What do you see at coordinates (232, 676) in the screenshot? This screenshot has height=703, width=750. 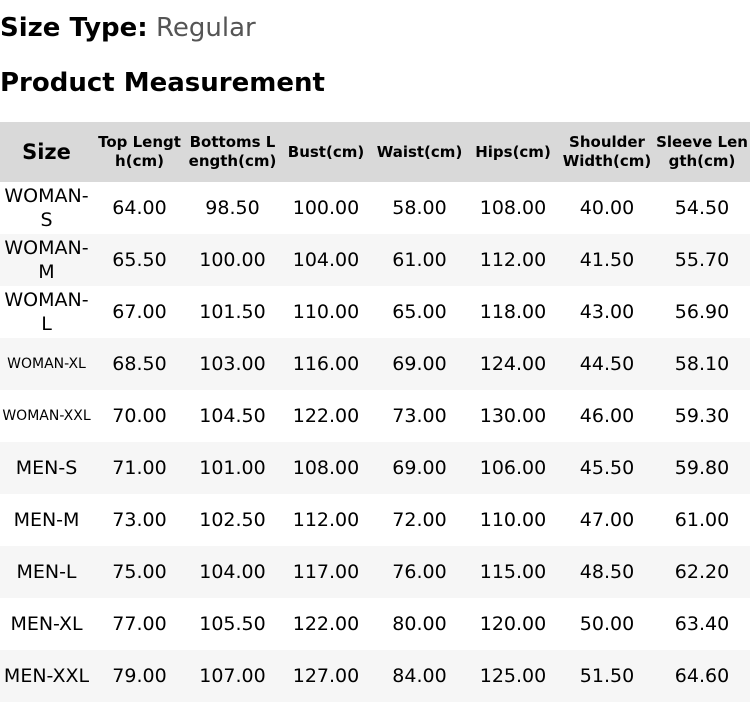 I see `measurement-cell: 107.00` at bounding box center [232, 676].